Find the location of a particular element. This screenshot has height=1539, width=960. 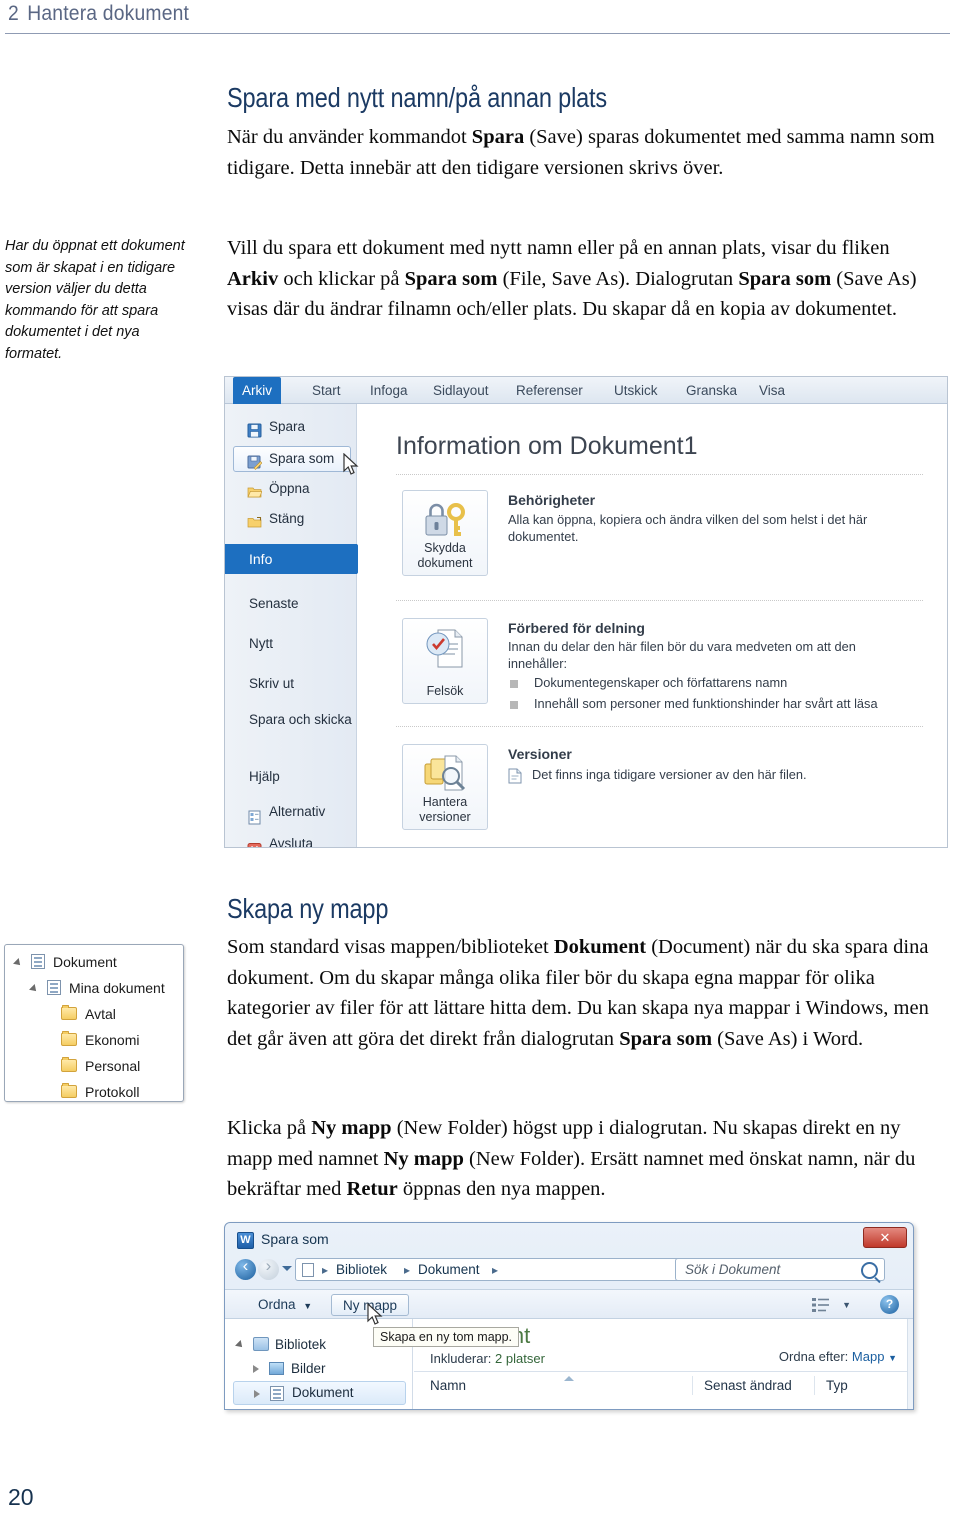

ribbon-tab-referenser: Referenser is located at coordinates (549, 390).